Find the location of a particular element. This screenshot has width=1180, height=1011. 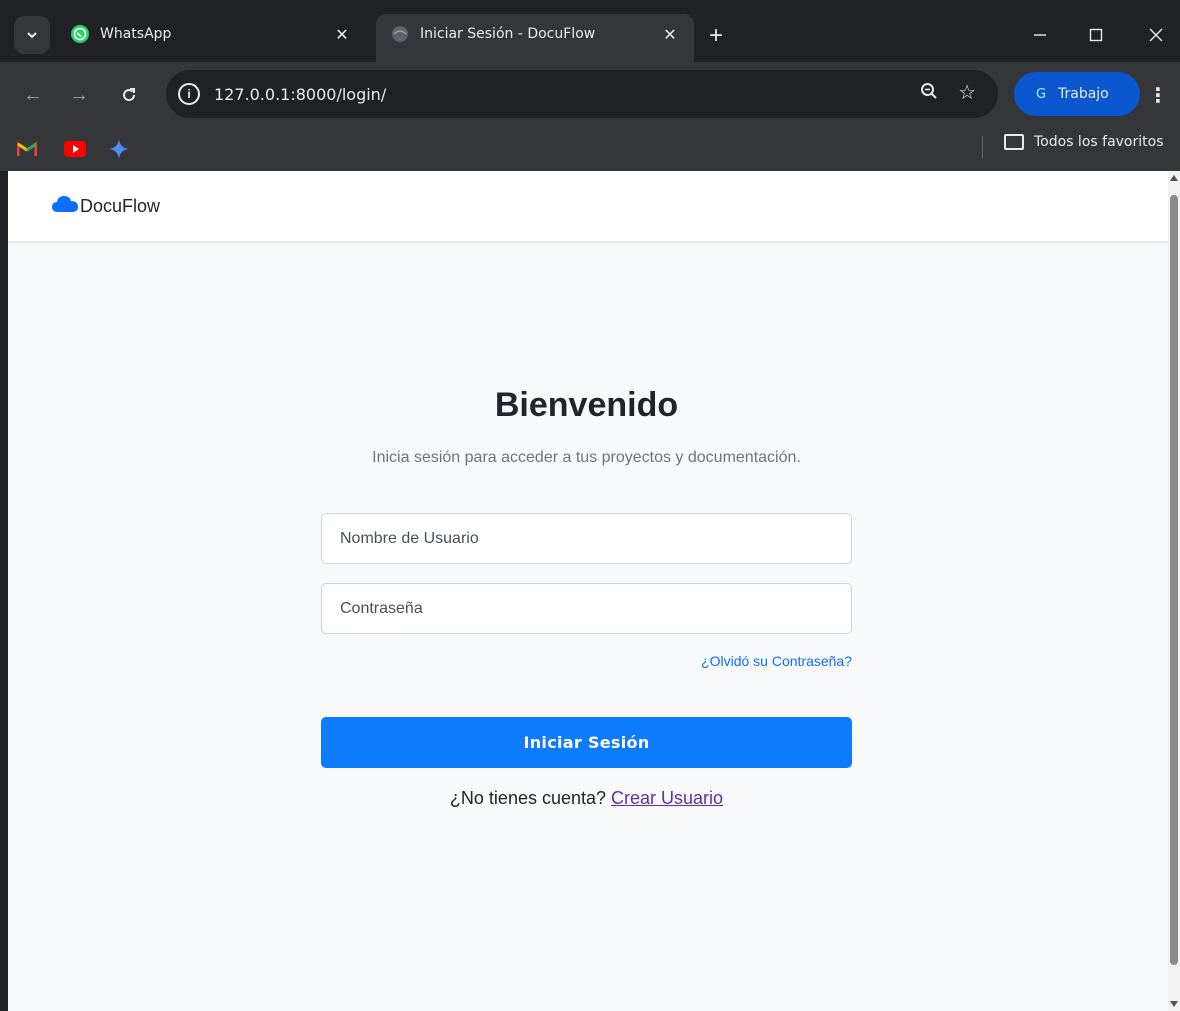

username-input is located at coordinates (586, 538).